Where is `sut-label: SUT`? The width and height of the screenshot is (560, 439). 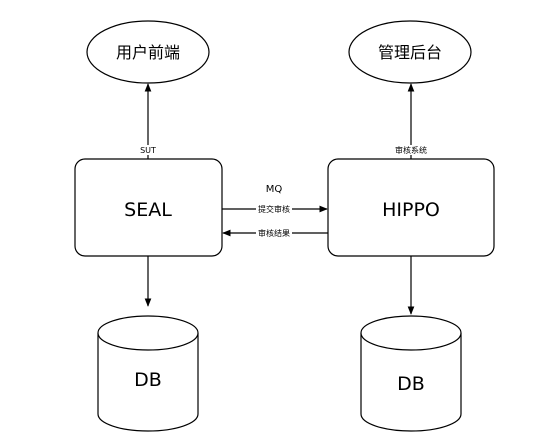
sut-label: SUT is located at coordinates (148, 150).